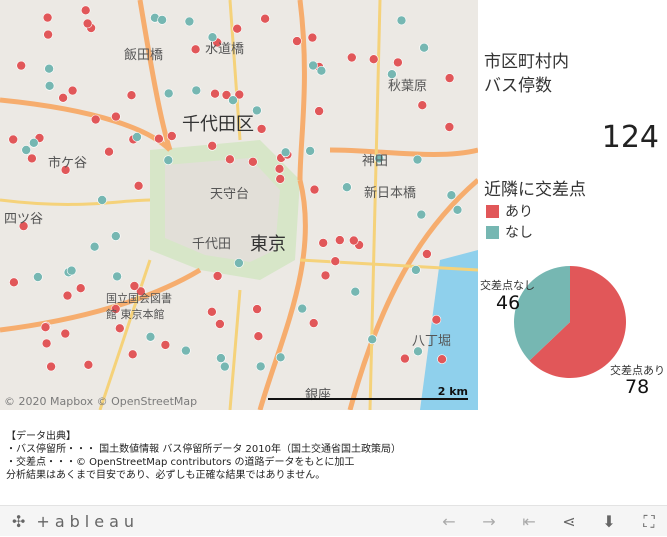 Image resolution: width=667 pixels, height=537 pixels. Describe the element at coordinates (509, 211) in the screenshot. I see `legend-item-yes: あり` at that location.